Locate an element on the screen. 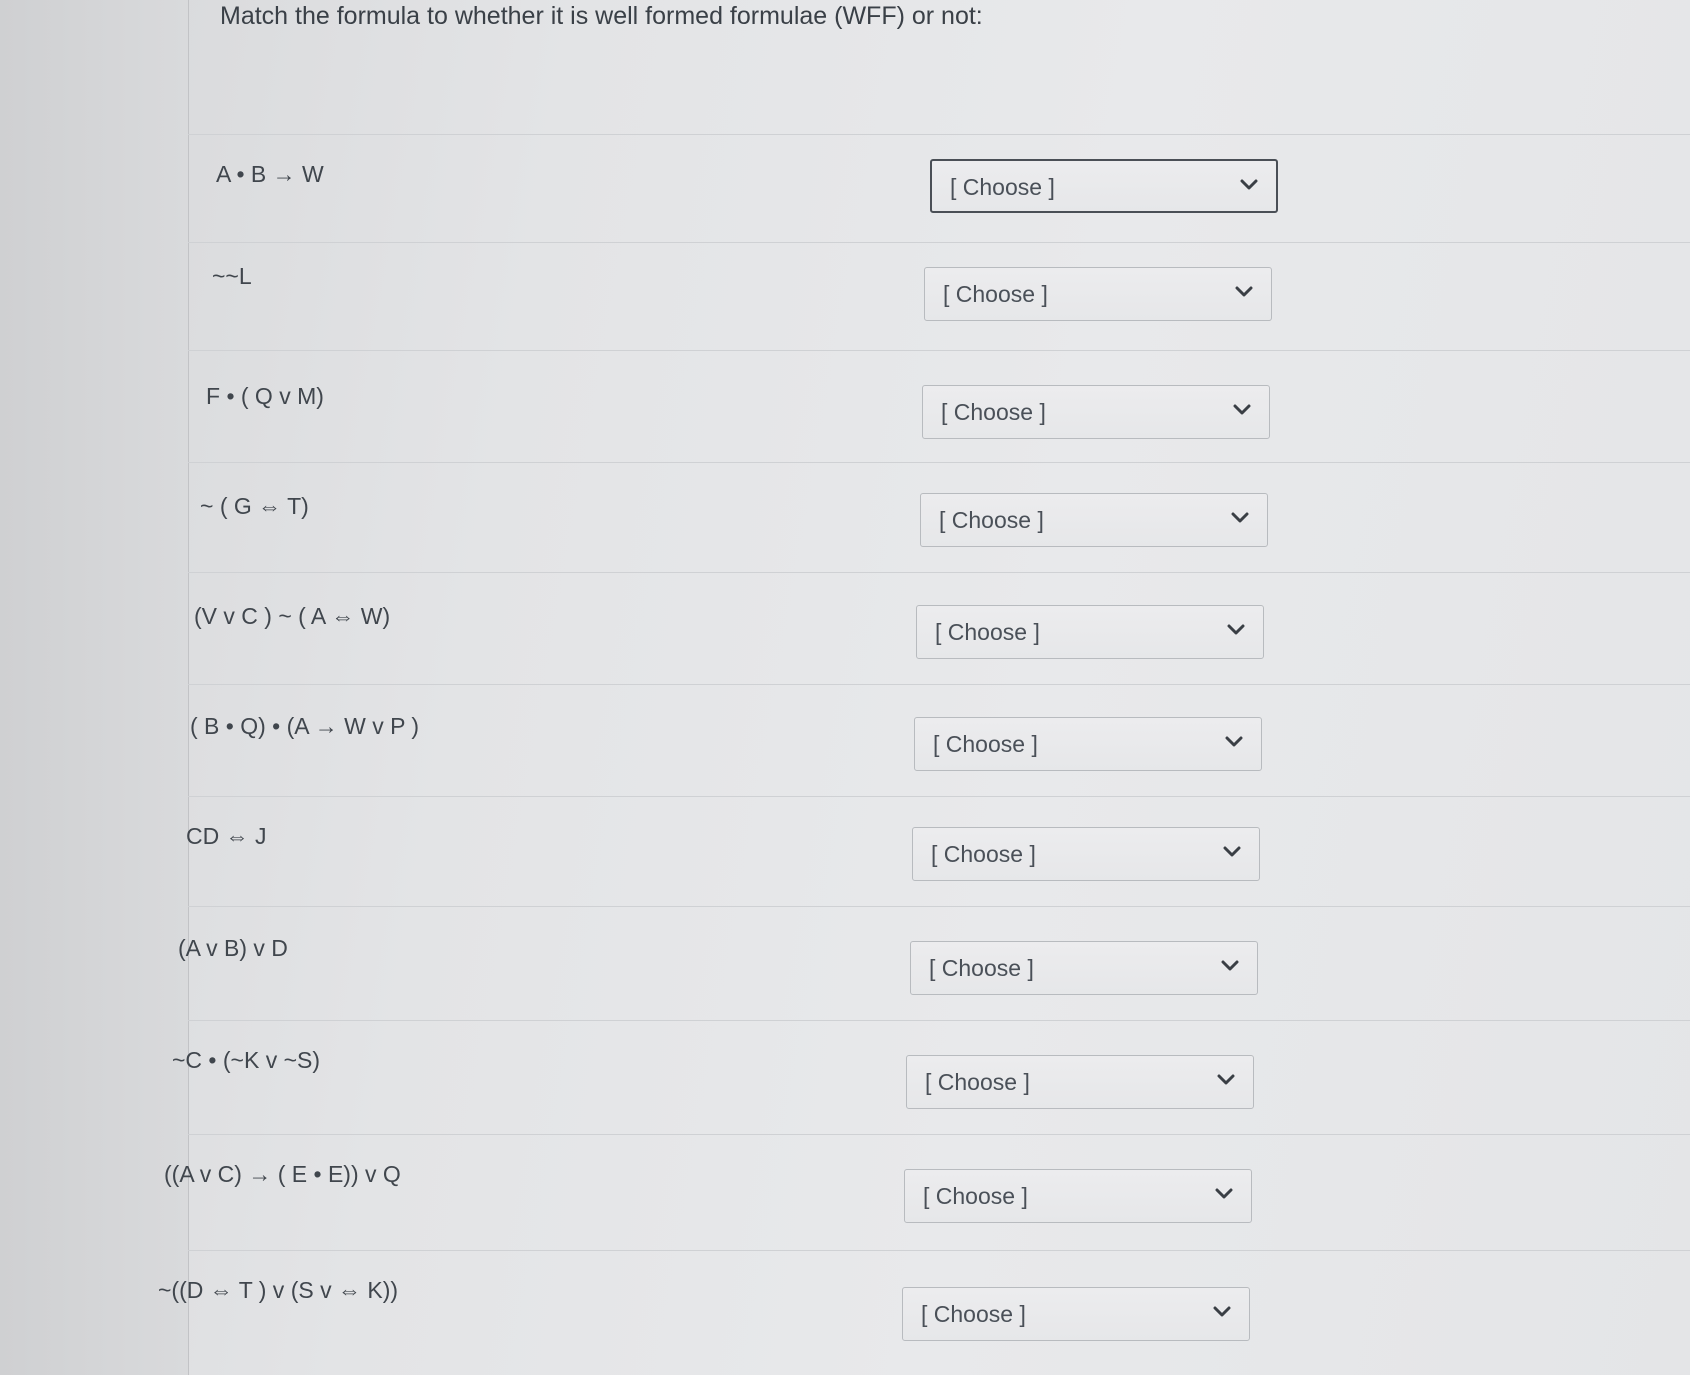 This screenshot has width=1690, height=1375. formula-label: A • B → W is located at coordinates (270, 174).